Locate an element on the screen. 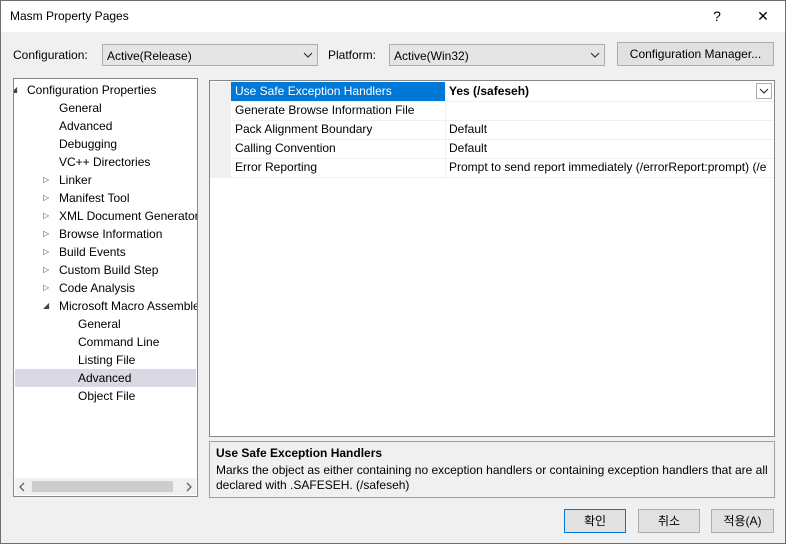  value-dropdown-button is located at coordinates (764, 91).